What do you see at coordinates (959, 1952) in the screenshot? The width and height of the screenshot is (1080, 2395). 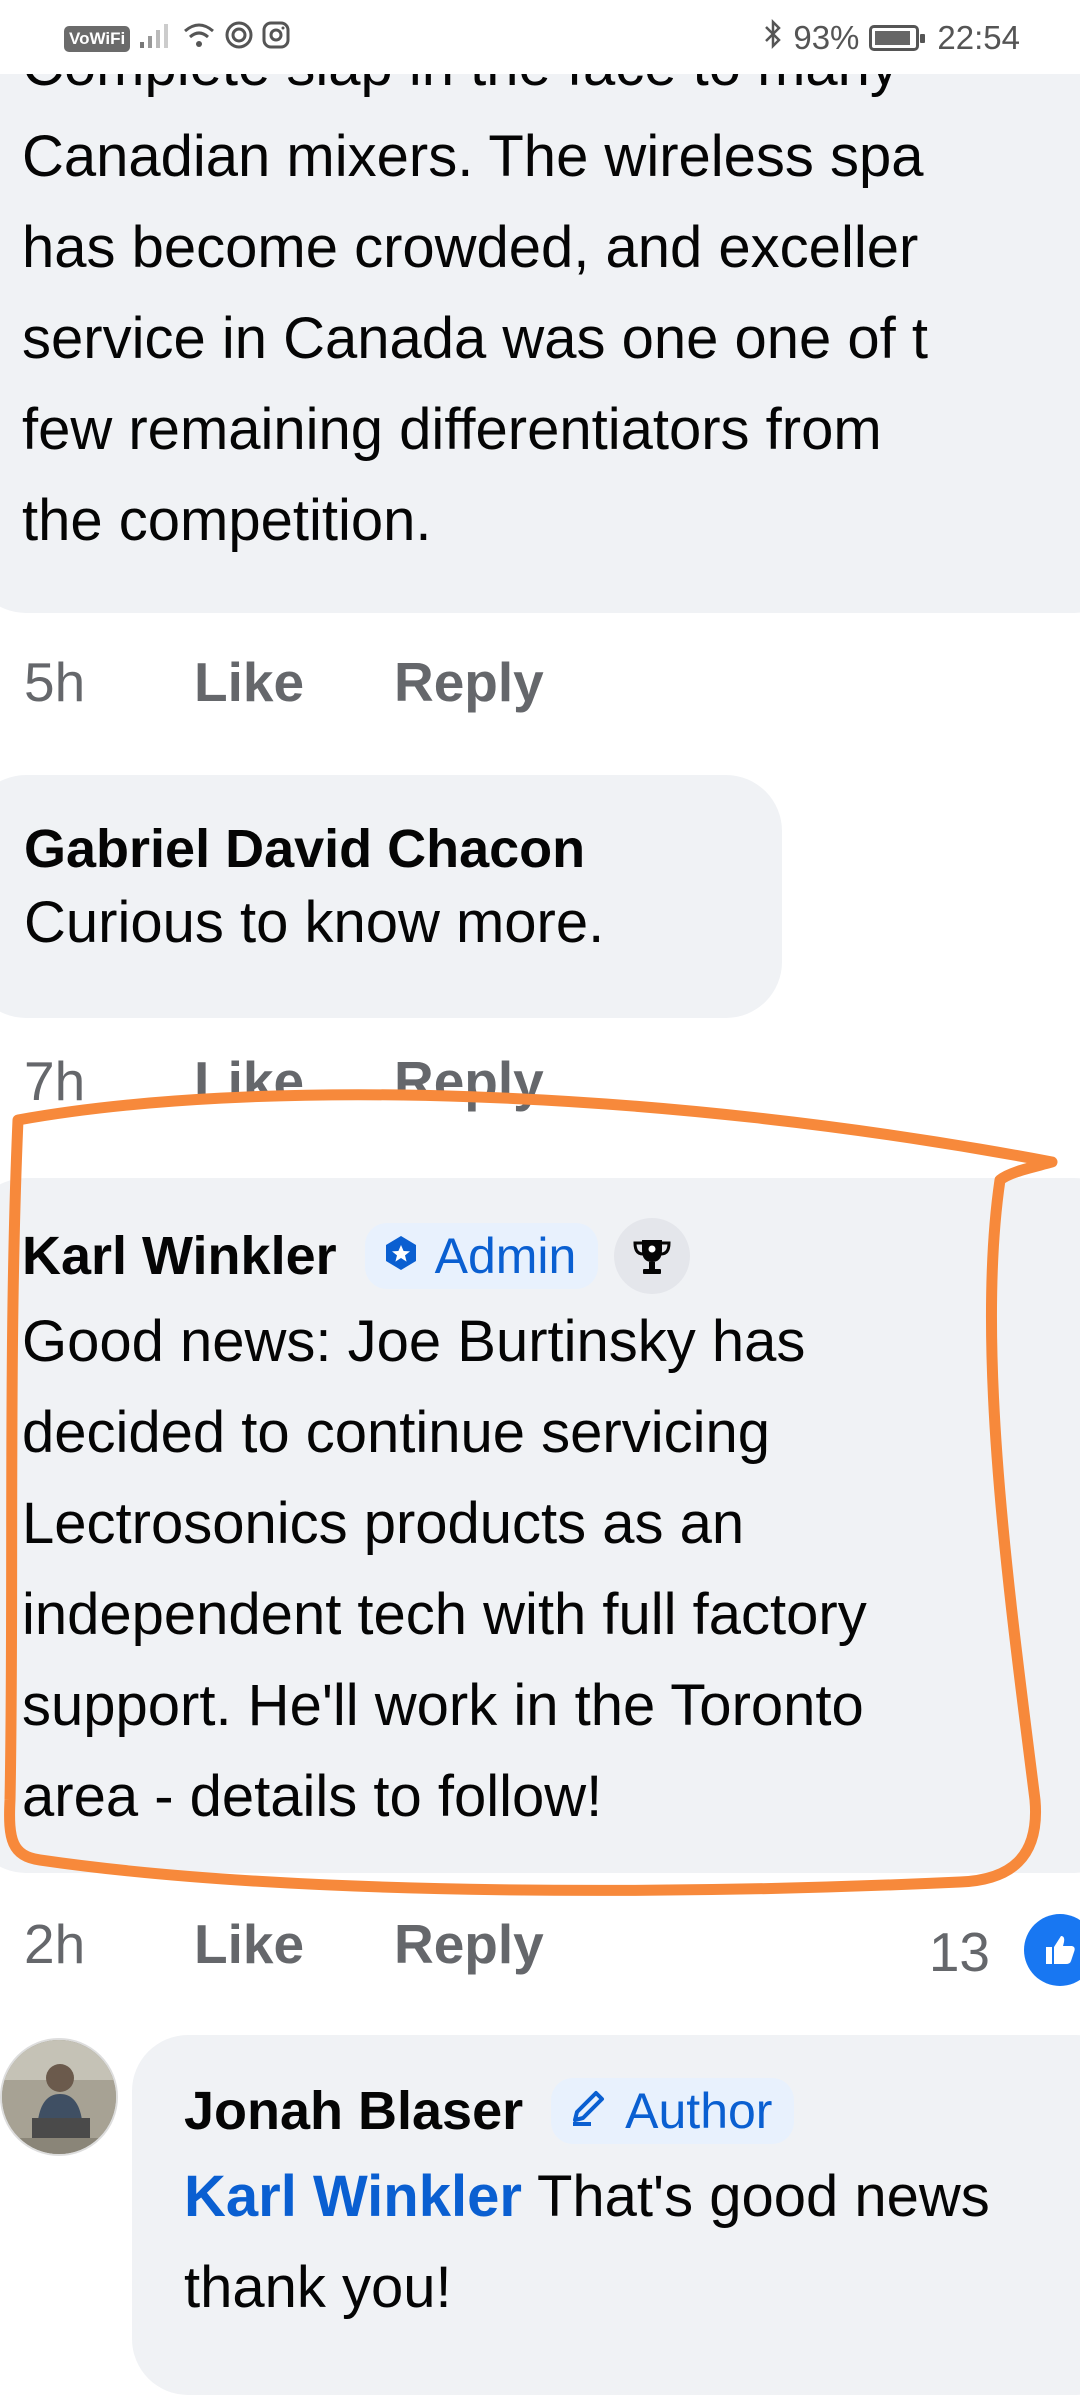 I see `reaction-count: 13` at bounding box center [959, 1952].